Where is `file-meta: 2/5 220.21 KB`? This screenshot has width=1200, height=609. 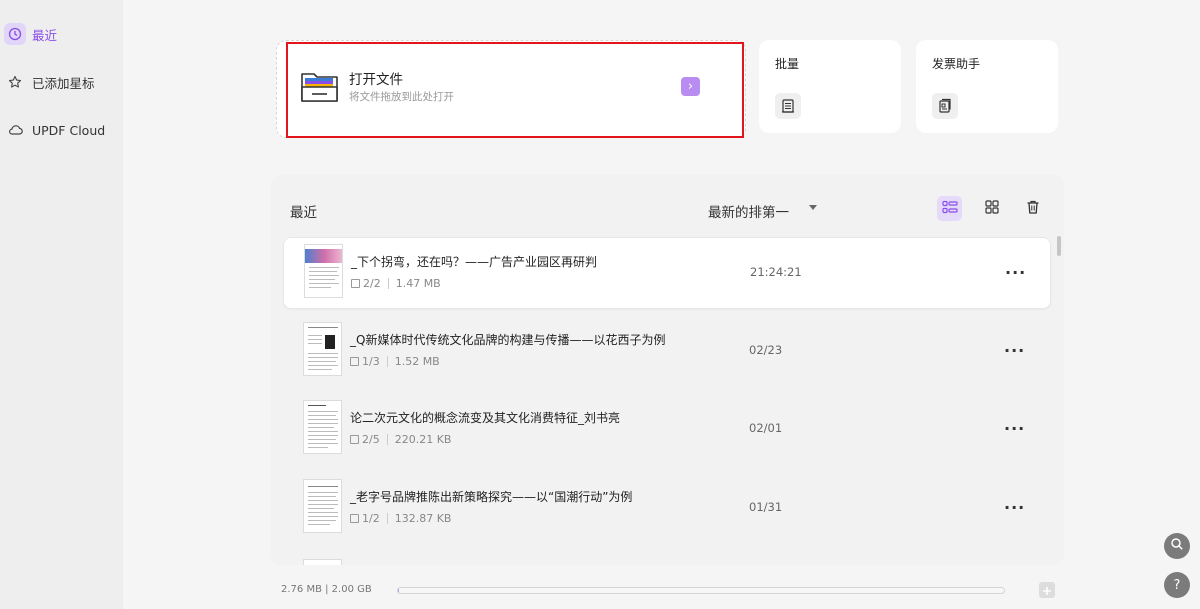
file-meta: 2/5 220.21 KB is located at coordinates (400, 439).